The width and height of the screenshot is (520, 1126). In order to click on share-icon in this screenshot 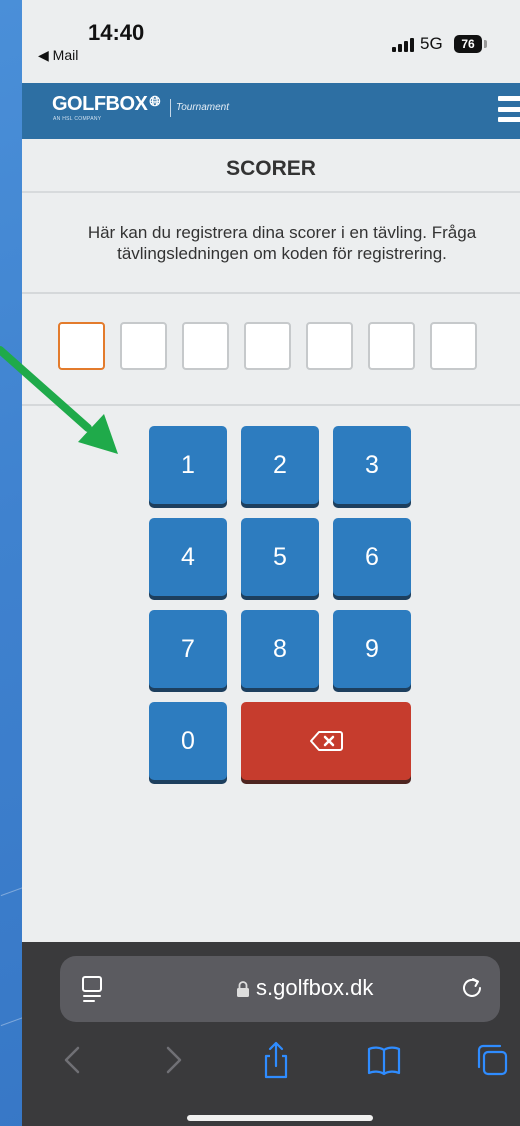, I will do `click(276, 1060)`.